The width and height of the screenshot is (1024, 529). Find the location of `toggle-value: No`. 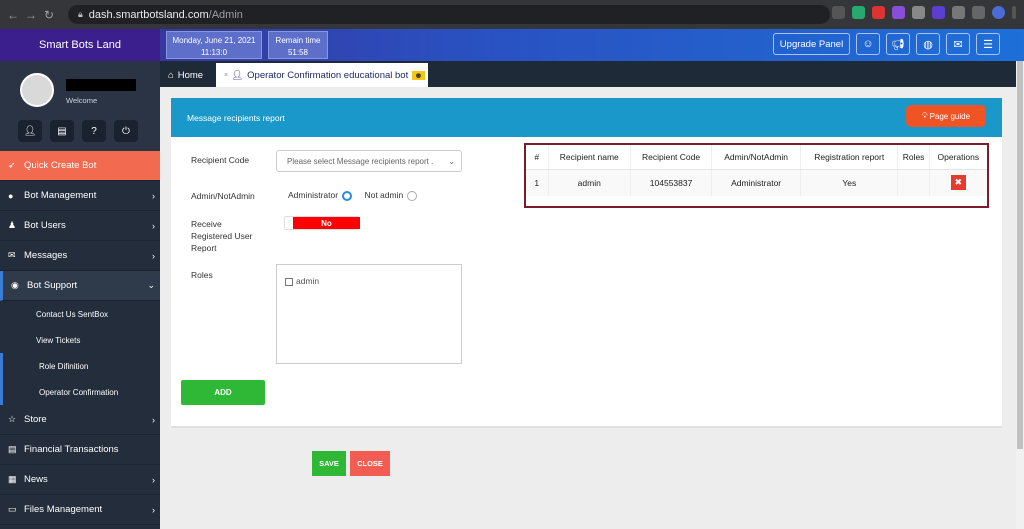

toggle-value: No is located at coordinates (322, 223).